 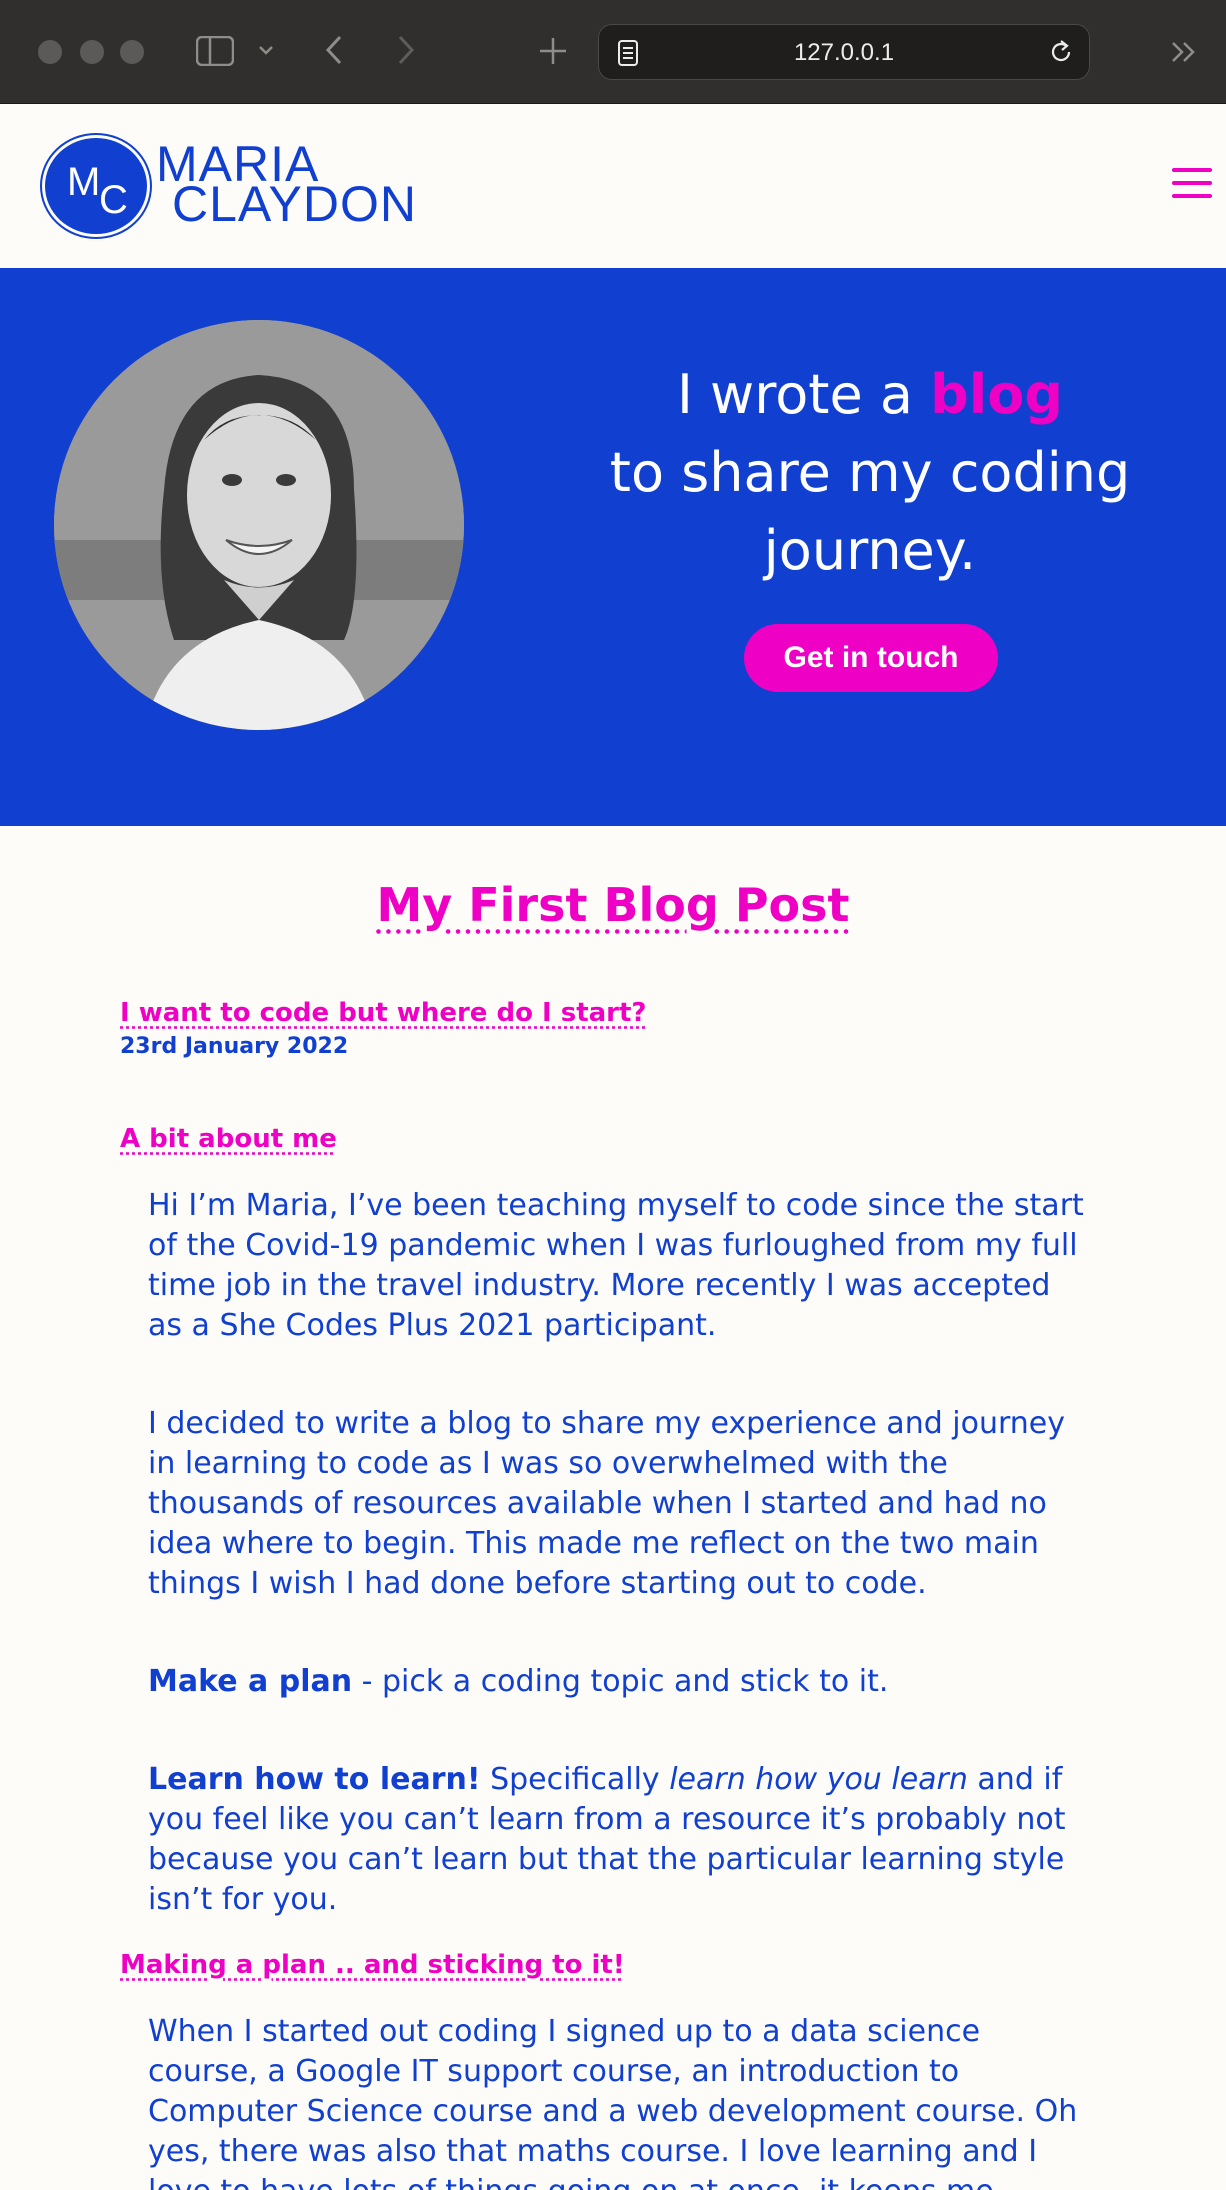 I want to click on sidebar-icon, so click(x=215, y=51).